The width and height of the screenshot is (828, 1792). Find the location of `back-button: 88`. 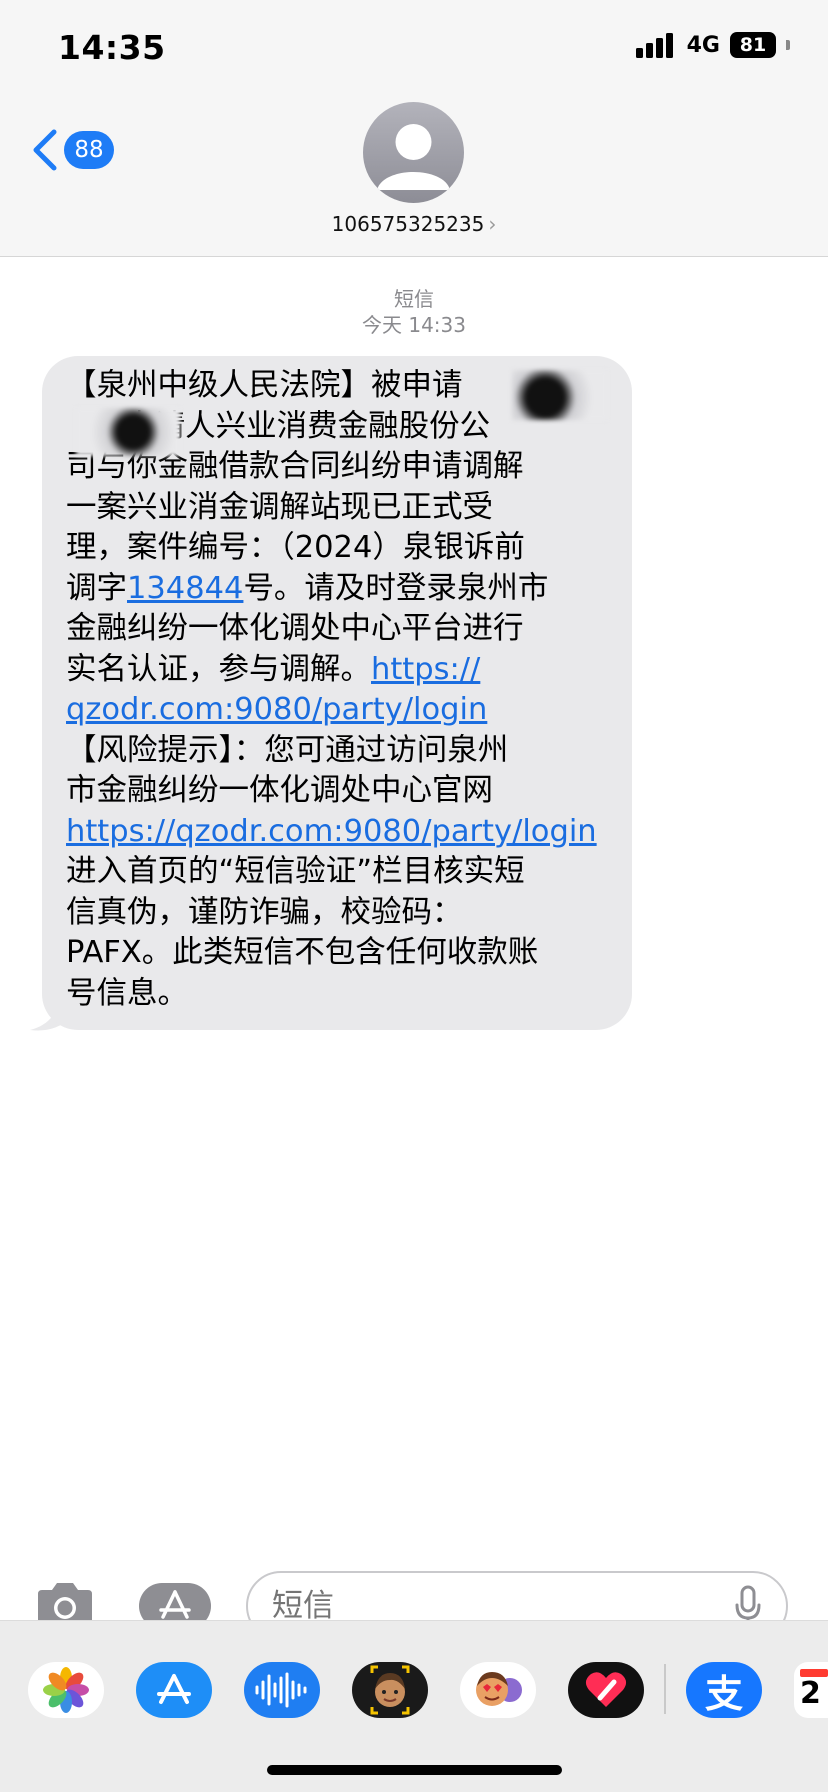

back-button: 88 is located at coordinates (72, 150).